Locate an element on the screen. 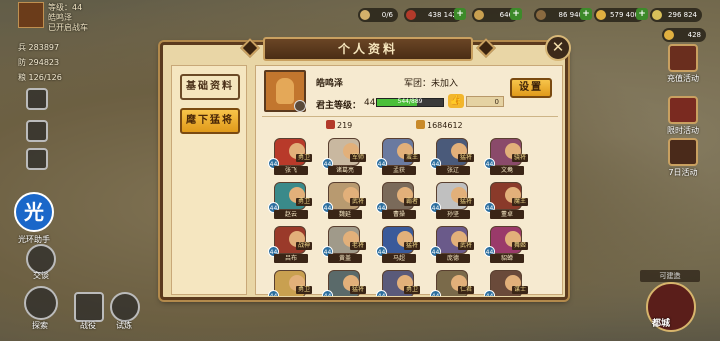 This screenshot has height=341, width=720. hero-card: 44 猛将 张辽 is located at coordinates (454, 158).